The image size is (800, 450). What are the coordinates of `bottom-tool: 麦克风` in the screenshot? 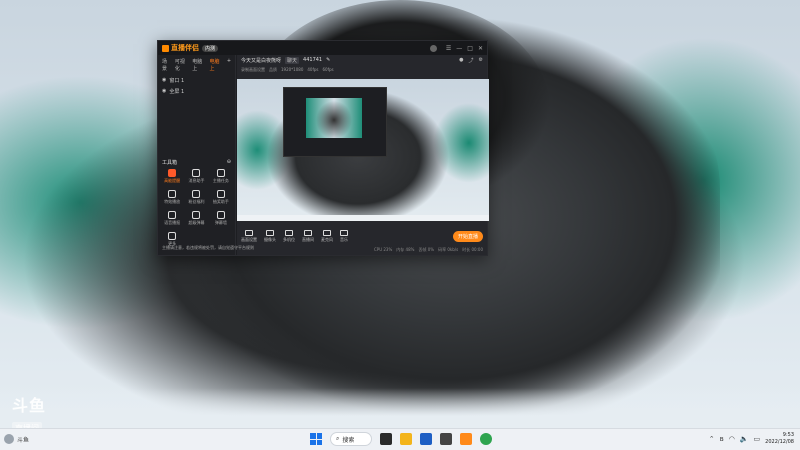 It's located at (327, 236).